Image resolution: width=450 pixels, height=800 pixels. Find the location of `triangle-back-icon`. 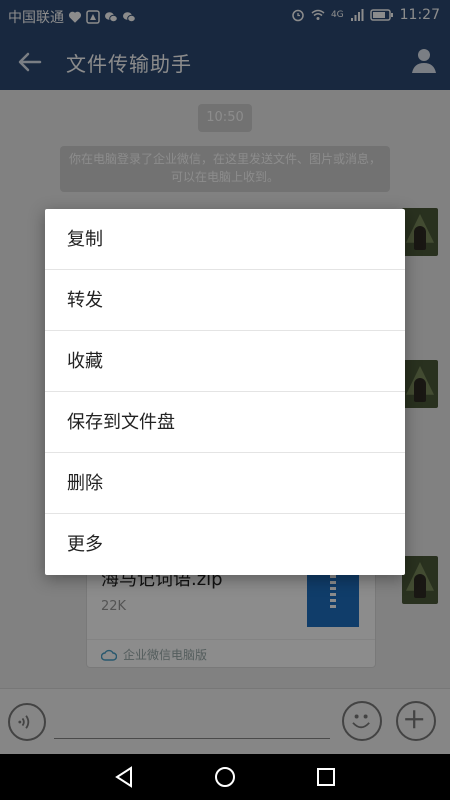

triangle-back-icon is located at coordinates (124, 777).